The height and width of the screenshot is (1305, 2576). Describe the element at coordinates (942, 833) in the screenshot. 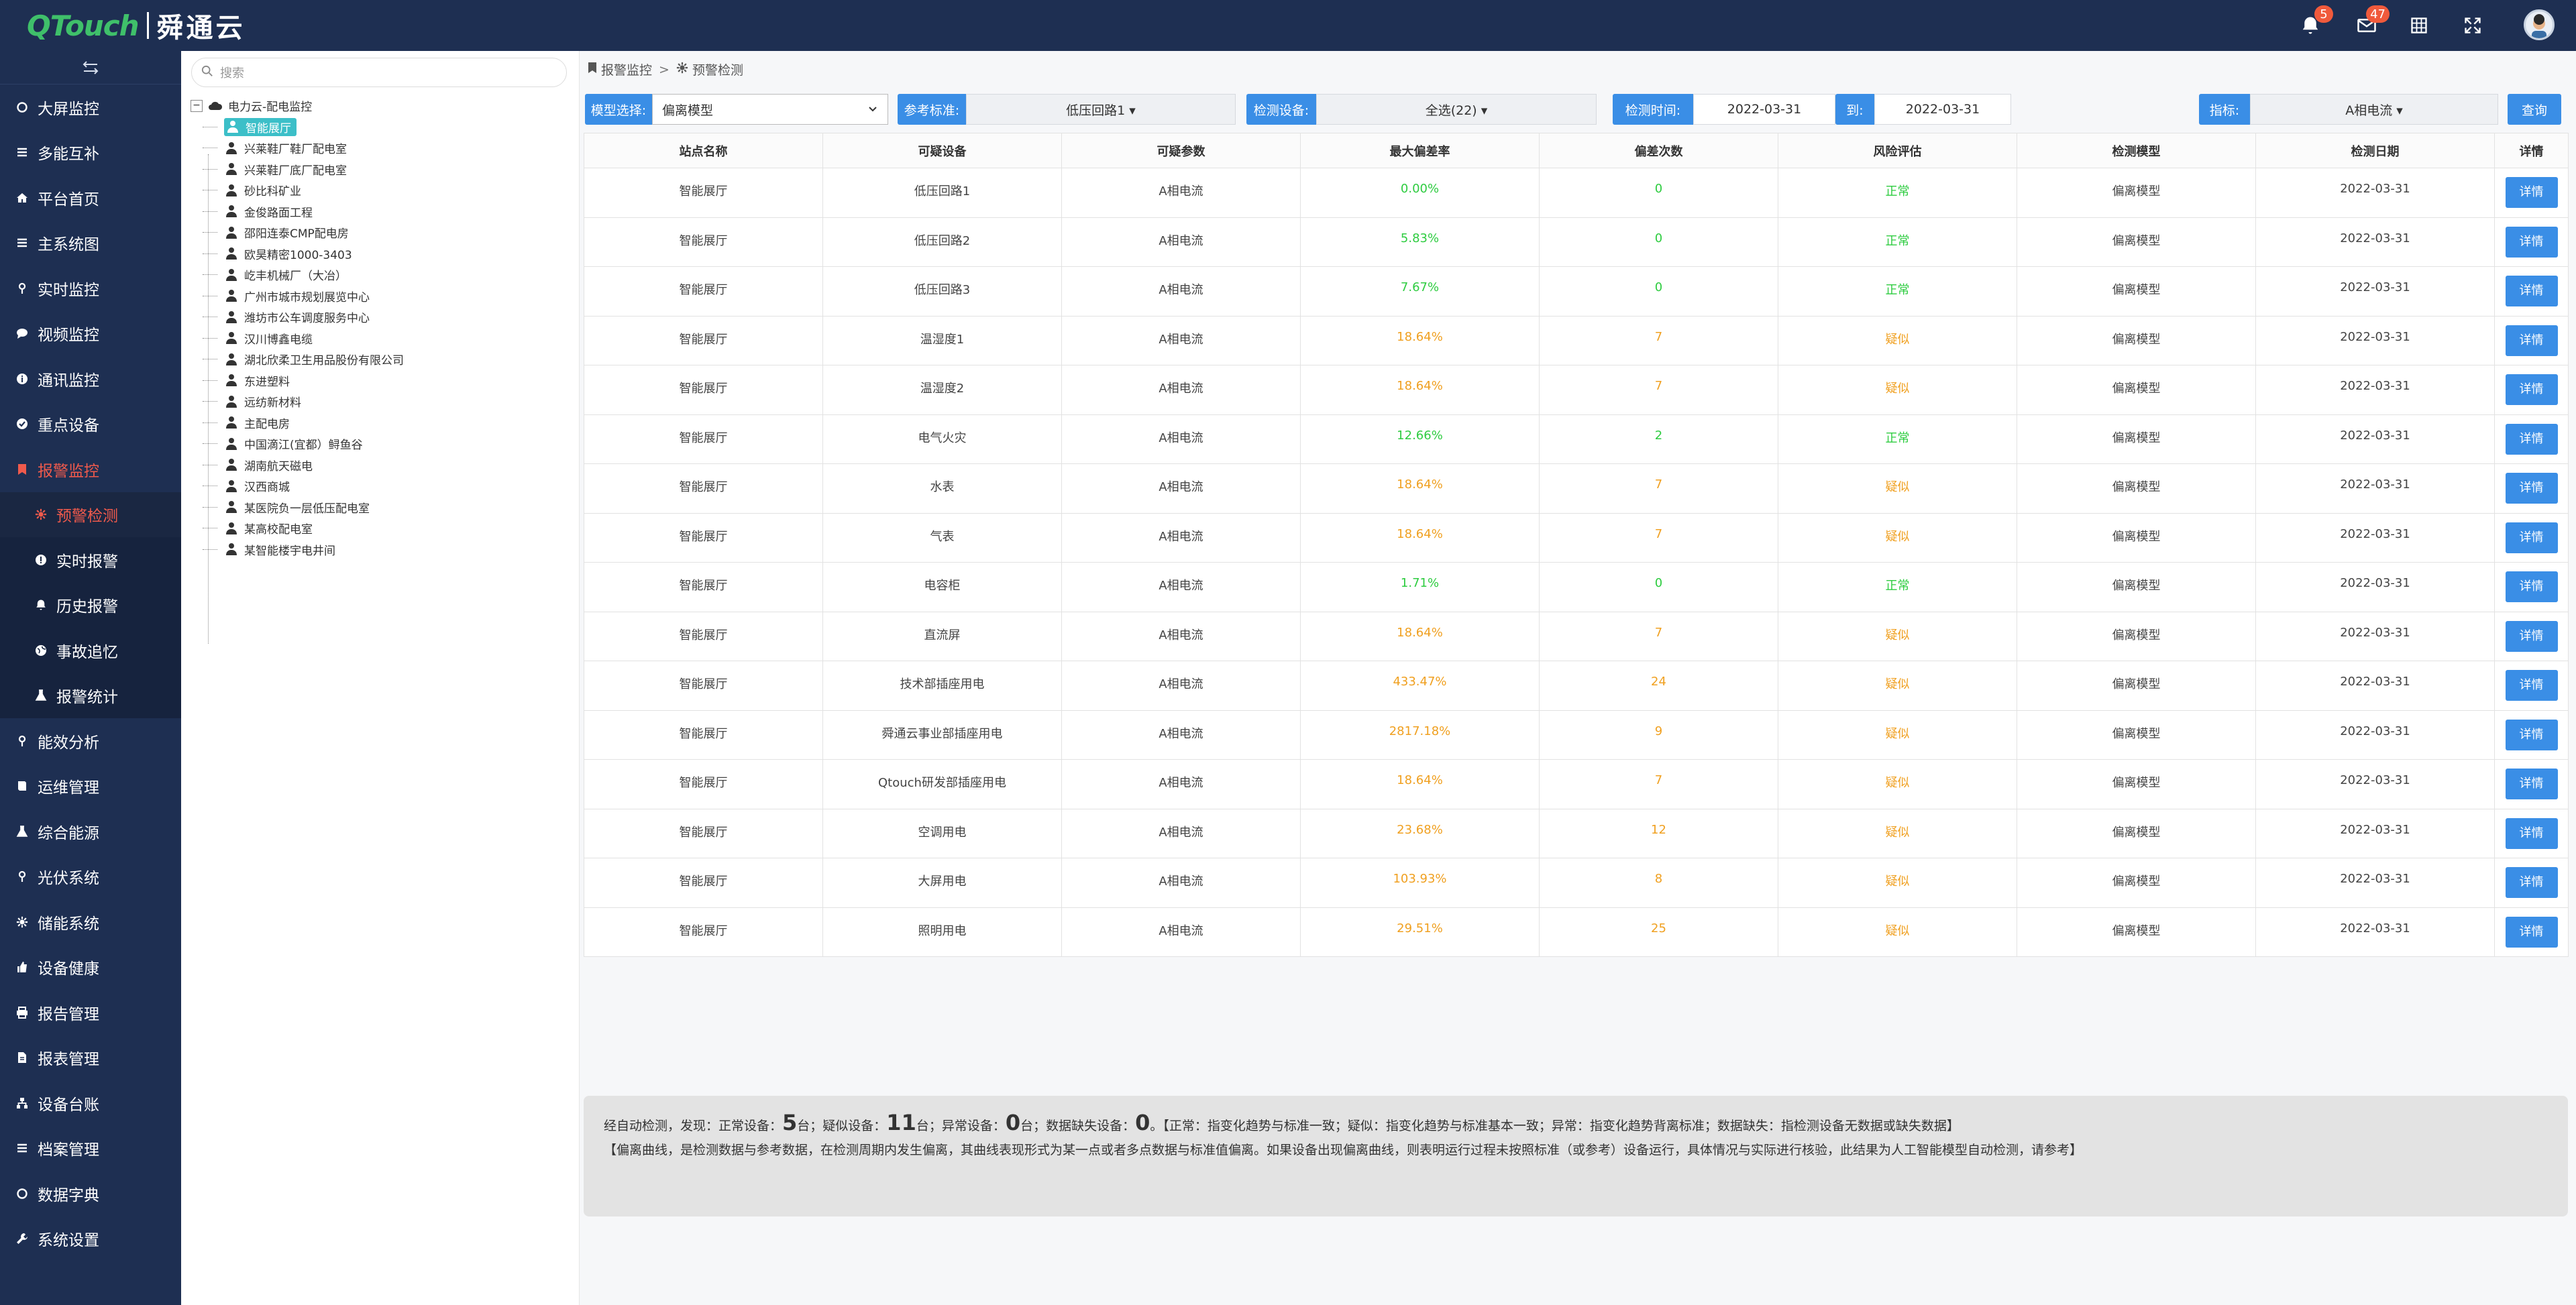

I see `device-cell: 空调用电` at that location.